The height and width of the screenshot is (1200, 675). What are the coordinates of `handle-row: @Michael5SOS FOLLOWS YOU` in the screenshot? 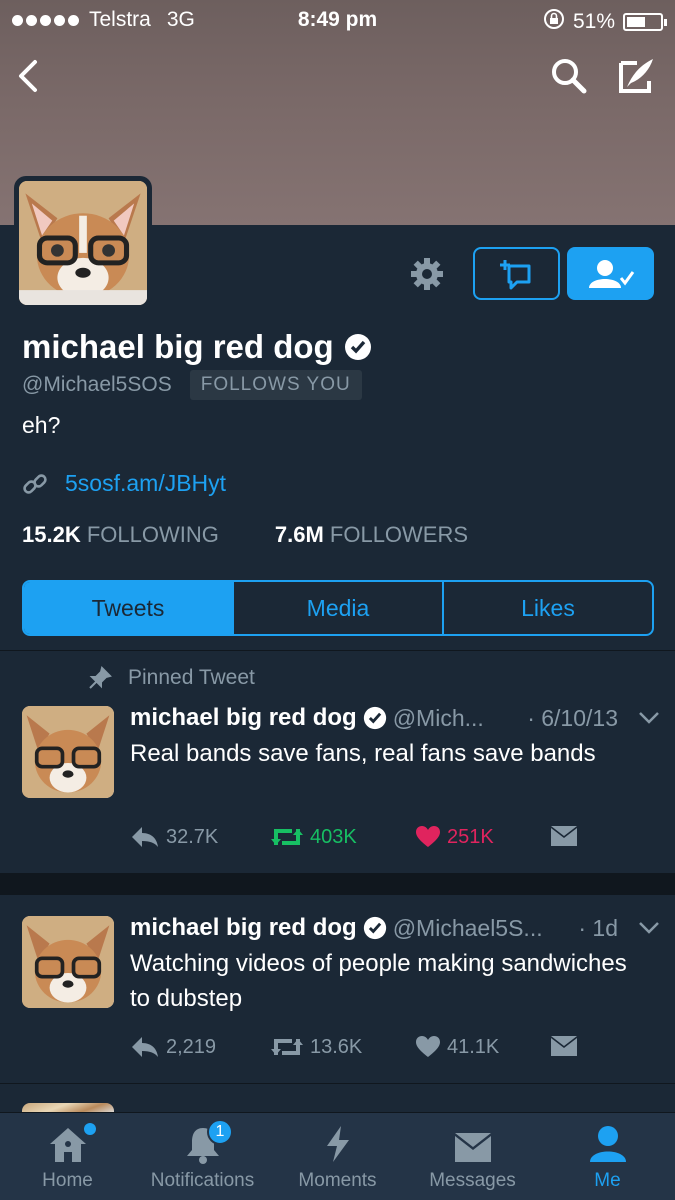 It's located at (192, 385).